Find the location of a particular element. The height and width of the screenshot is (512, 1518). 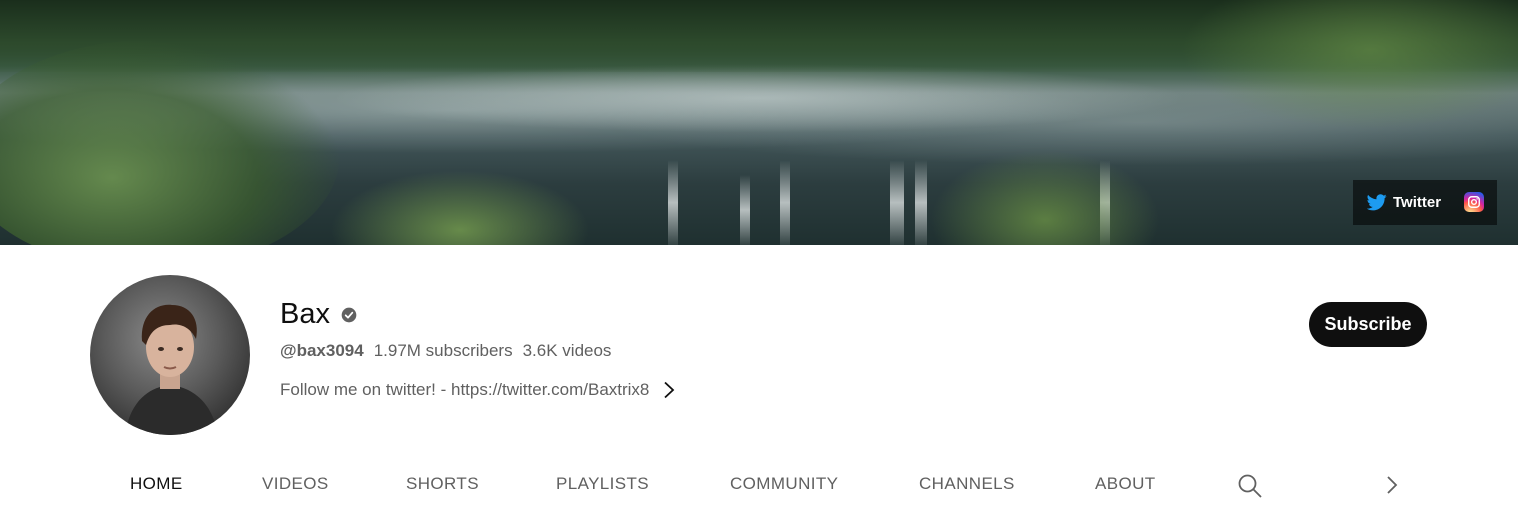

channel-meta: @bax3094 1.97M subscribers 3.6K videos is located at coordinates (445, 351).